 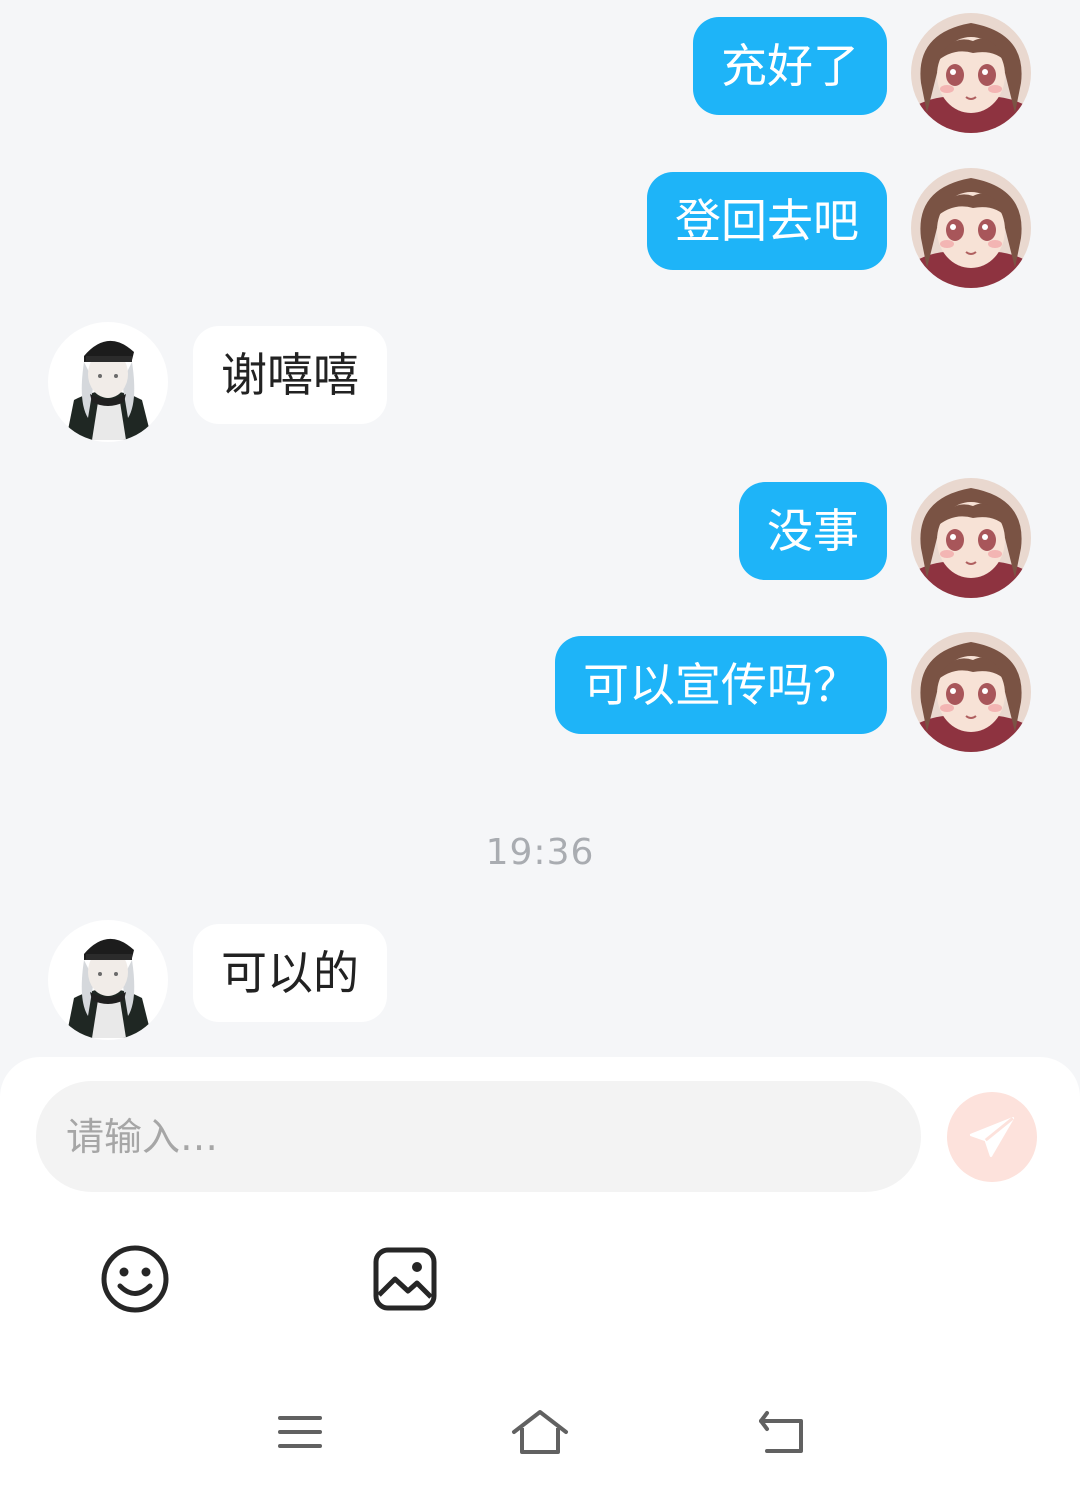 I want to click on image-button, so click(x=405, y=1279).